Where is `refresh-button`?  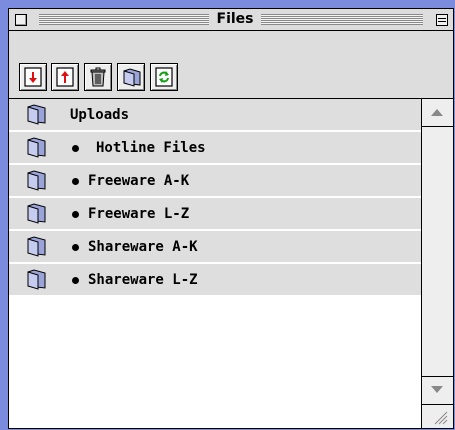
refresh-button is located at coordinates (164, 77).